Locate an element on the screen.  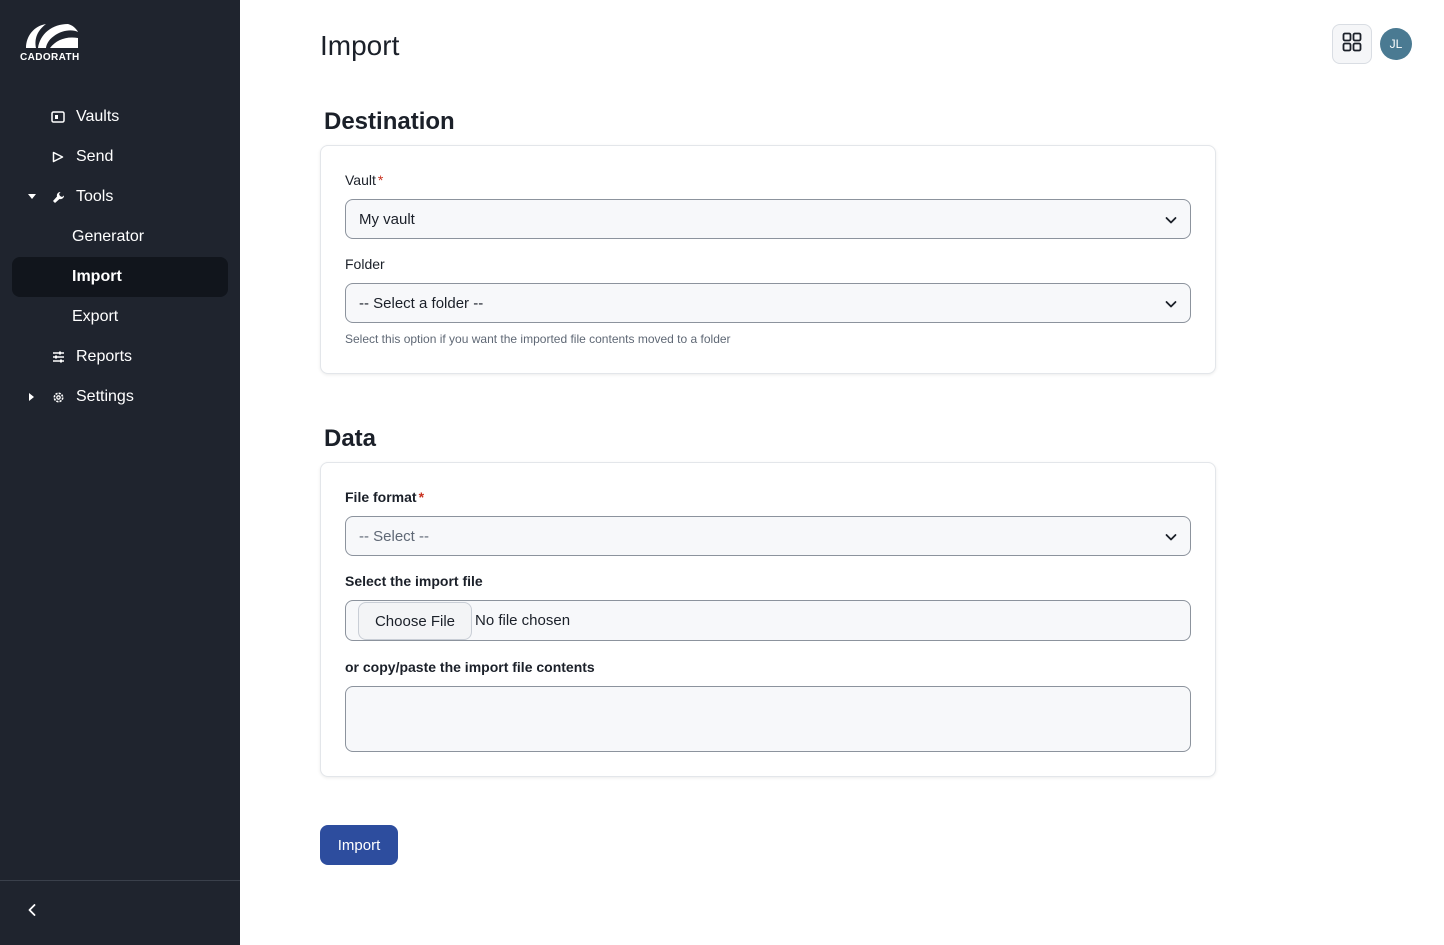
wrench-icon is located at coordinates (58, 197).